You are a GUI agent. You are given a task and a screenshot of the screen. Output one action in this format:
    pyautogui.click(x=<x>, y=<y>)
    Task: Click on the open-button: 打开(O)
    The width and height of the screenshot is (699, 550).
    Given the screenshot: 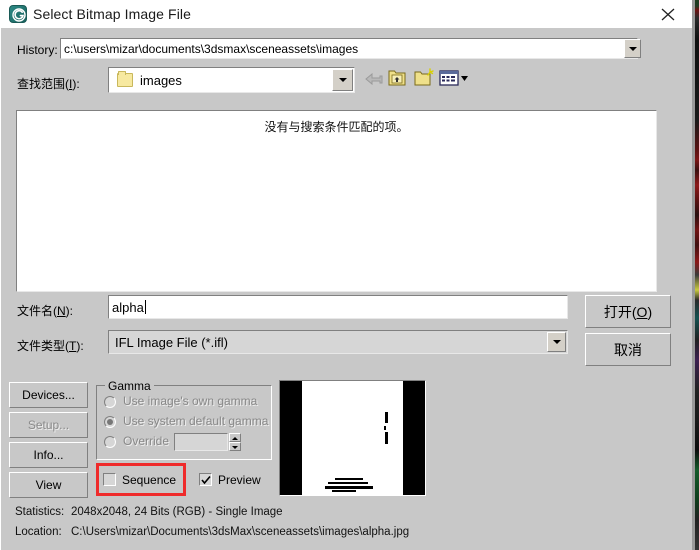 What is the action you would take?
    pyautogui.click(x=628, y=311)
    